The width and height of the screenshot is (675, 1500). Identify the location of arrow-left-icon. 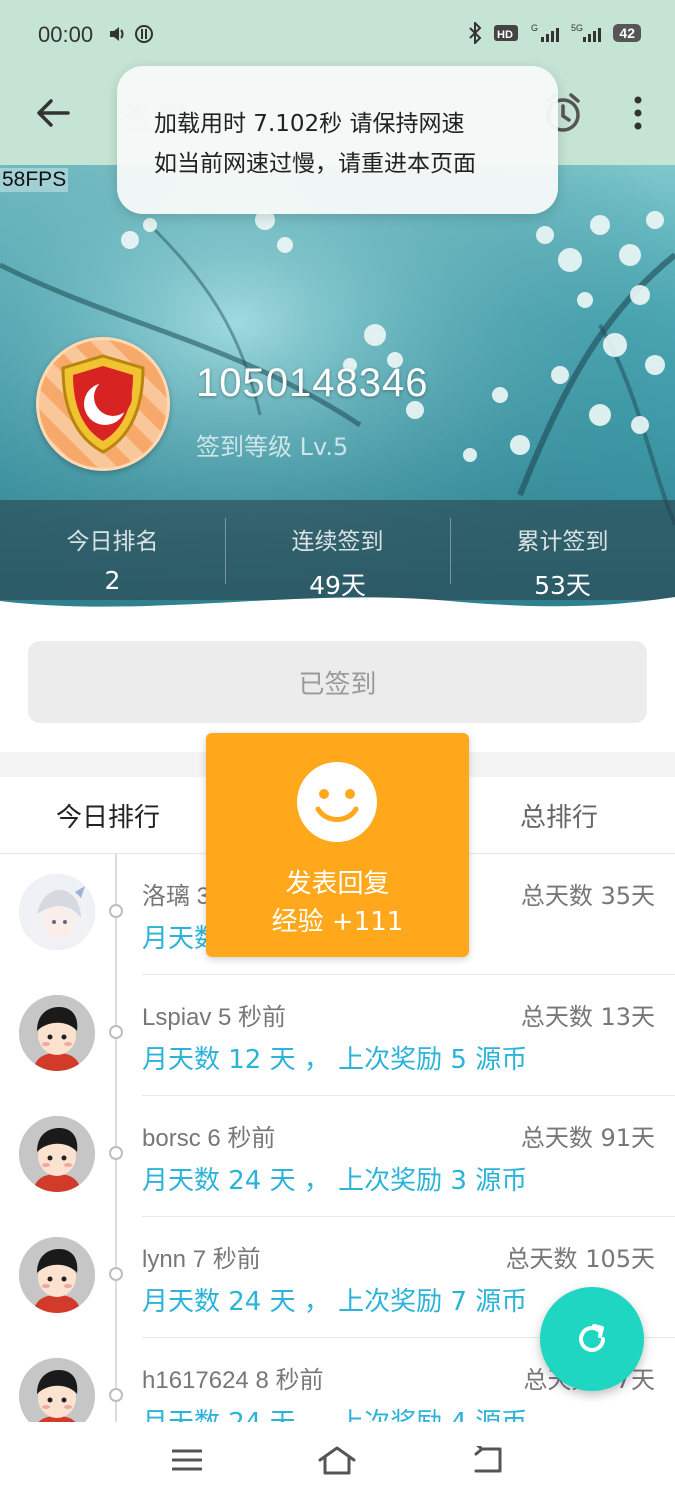
(53, 113).